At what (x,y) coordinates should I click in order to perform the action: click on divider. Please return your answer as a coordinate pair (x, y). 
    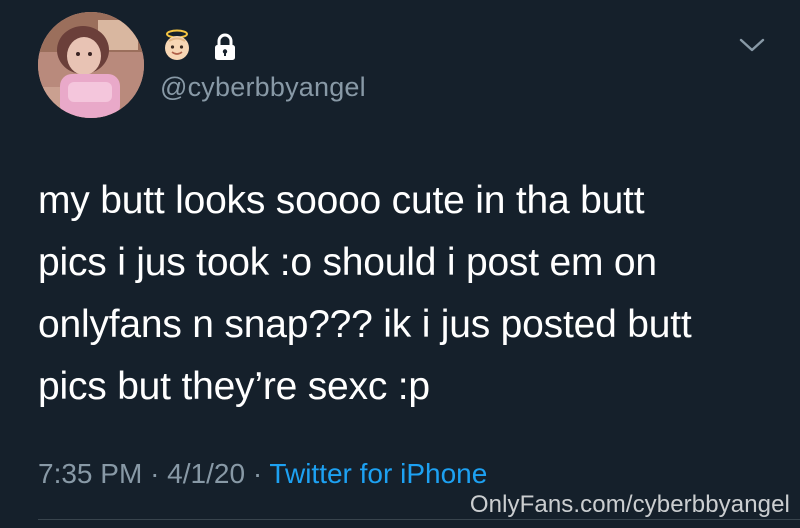
    Looking at the image, I should click on (419, 519).